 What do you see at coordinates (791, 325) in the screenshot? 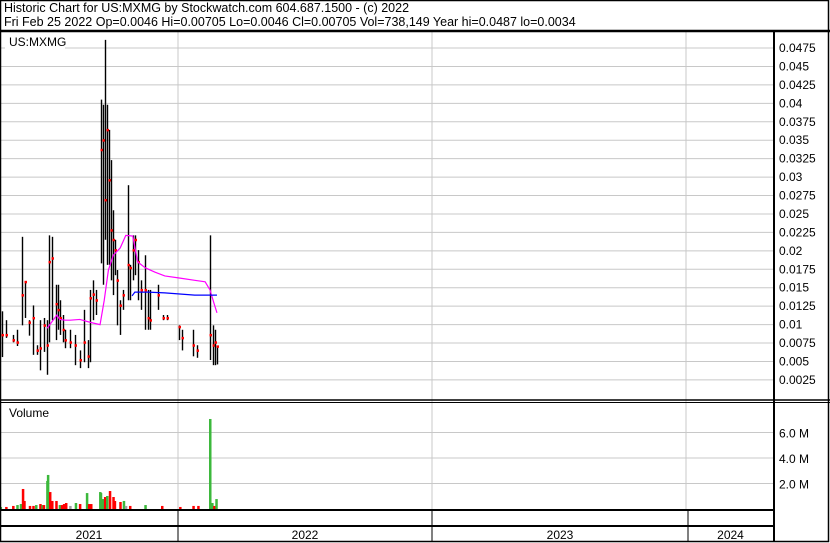
I see `price-tick-label: 0.01` at bounding box center [791, 325].